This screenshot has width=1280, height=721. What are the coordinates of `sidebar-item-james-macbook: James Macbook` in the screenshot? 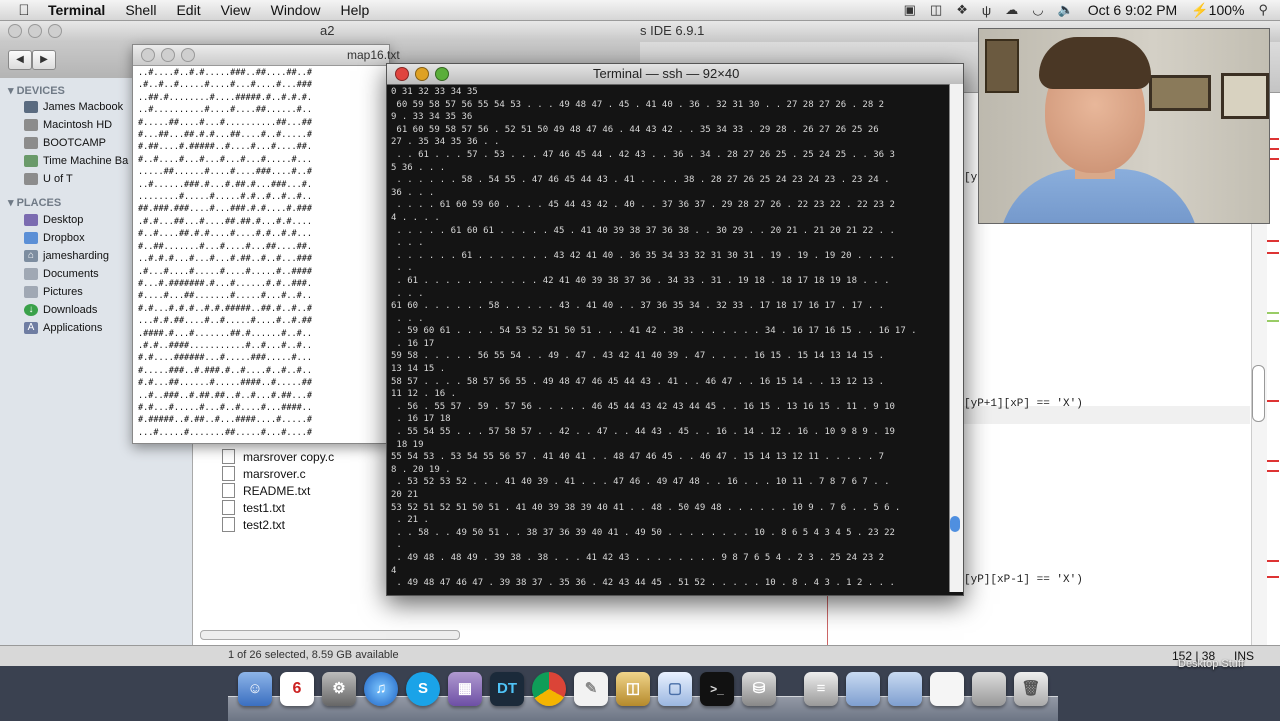 It's located at (73, 107).